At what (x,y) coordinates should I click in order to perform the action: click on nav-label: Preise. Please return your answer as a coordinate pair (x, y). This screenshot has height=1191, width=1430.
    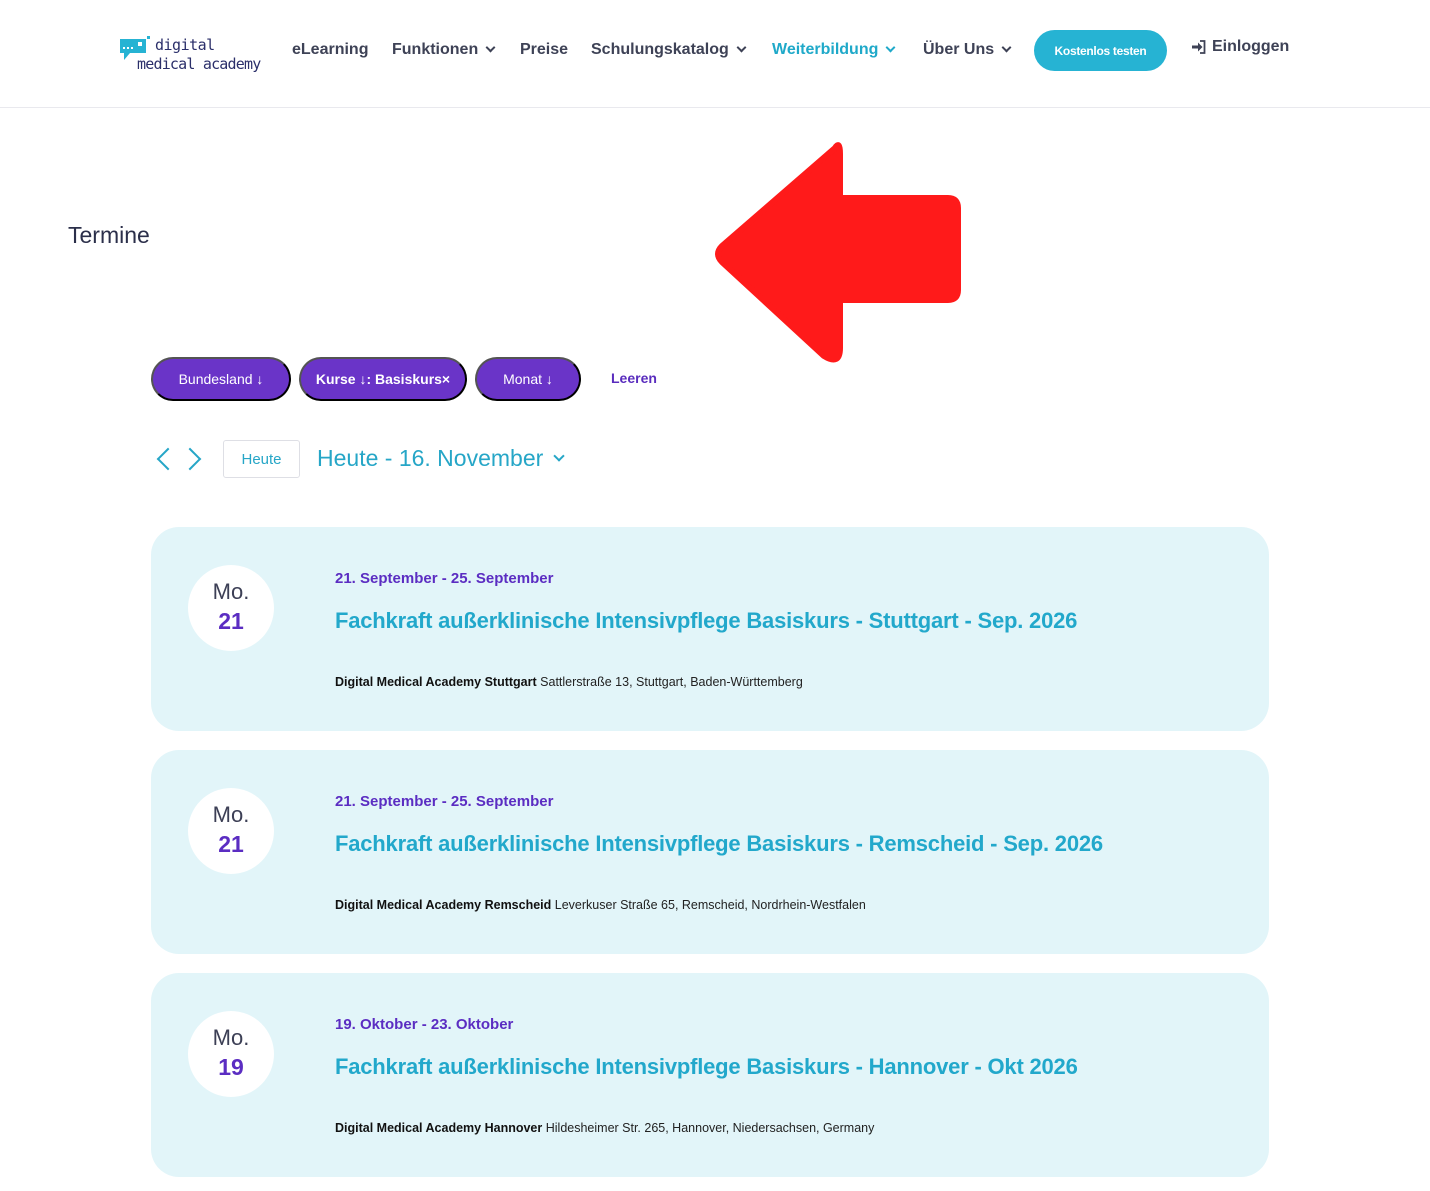
    Looking at the image, I should click on (544, 49).